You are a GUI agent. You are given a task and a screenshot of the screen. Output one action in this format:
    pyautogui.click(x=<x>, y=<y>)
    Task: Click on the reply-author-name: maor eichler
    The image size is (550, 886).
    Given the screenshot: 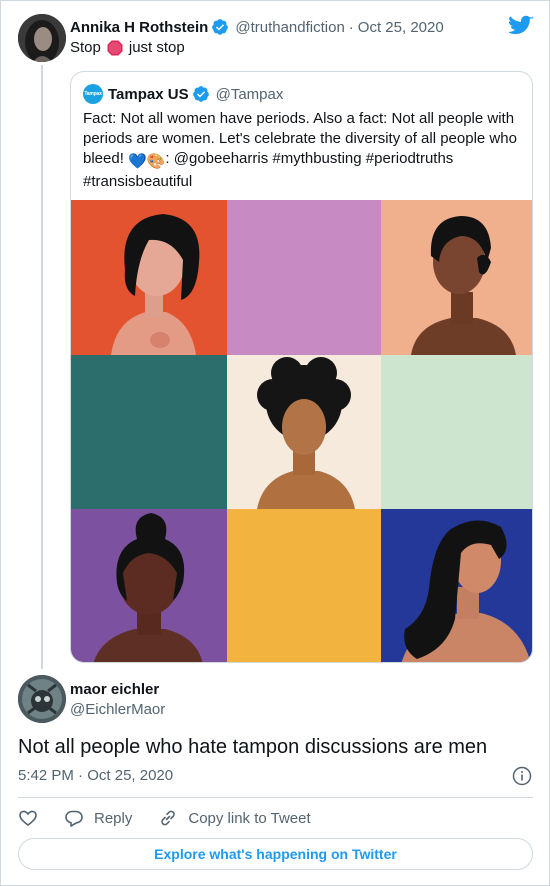 What is the action you would take?
    pyautogui.click(x=114, y=689)
    